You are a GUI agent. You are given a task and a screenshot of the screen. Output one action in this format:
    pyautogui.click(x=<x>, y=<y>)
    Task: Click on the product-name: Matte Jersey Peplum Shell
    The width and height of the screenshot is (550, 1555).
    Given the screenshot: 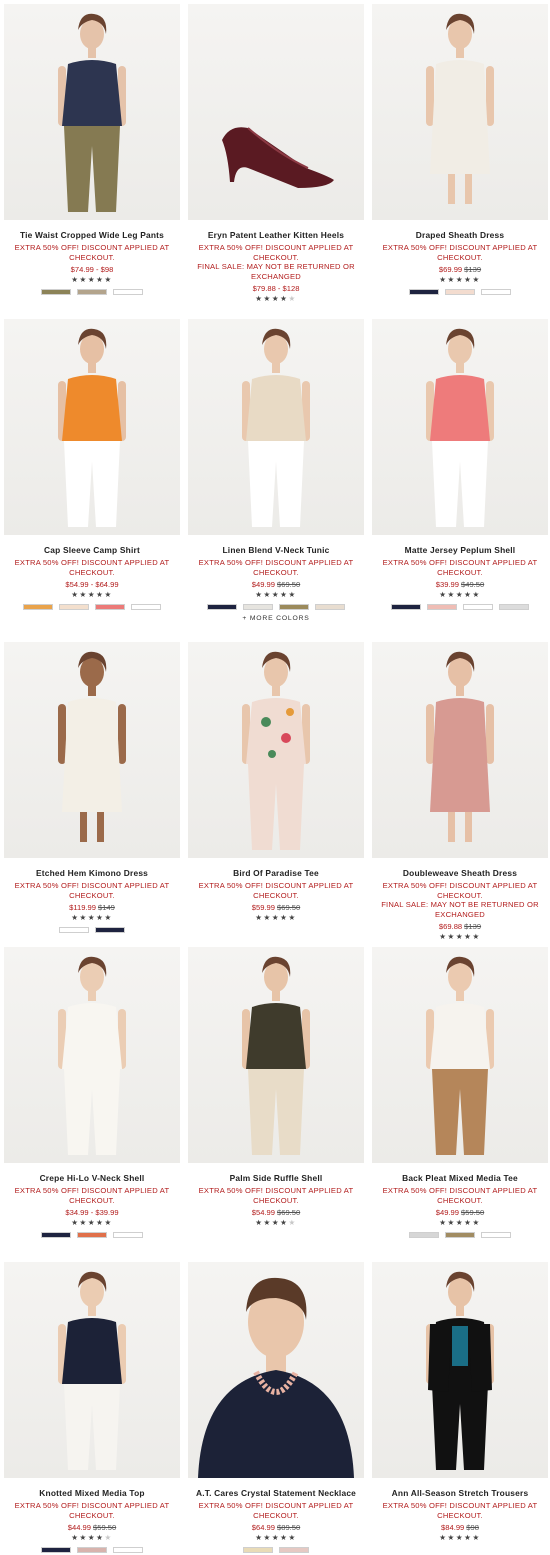 What is the action you would take?
    pyautogui.click(x=460, y=550)
    